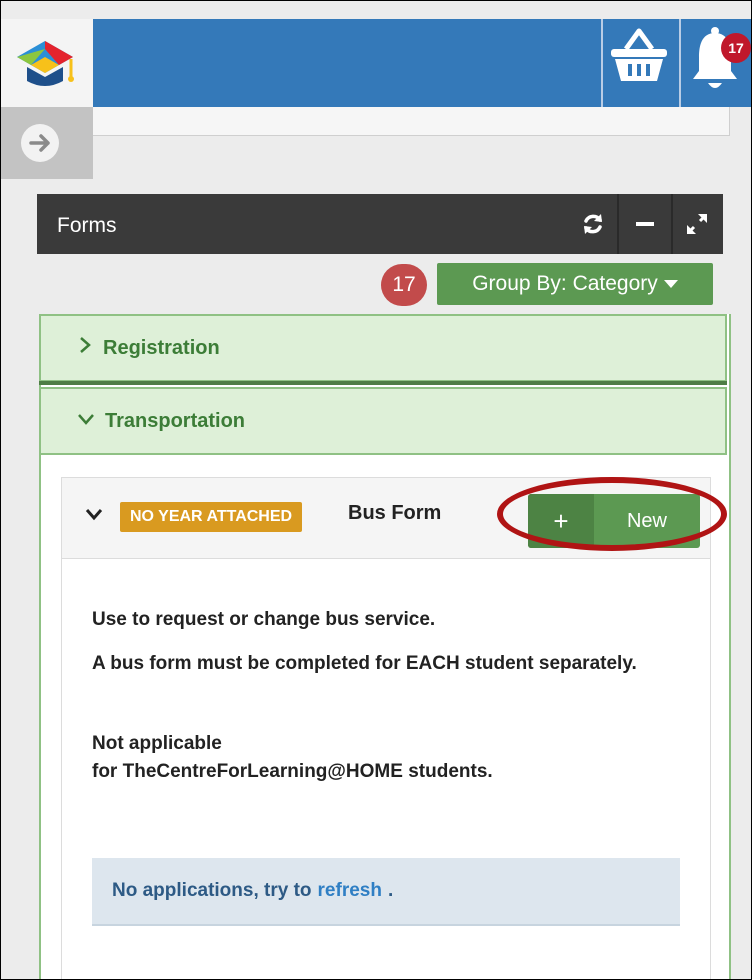 The image size is (752, 980). I want to click on maximize-button, so click(697, 224).